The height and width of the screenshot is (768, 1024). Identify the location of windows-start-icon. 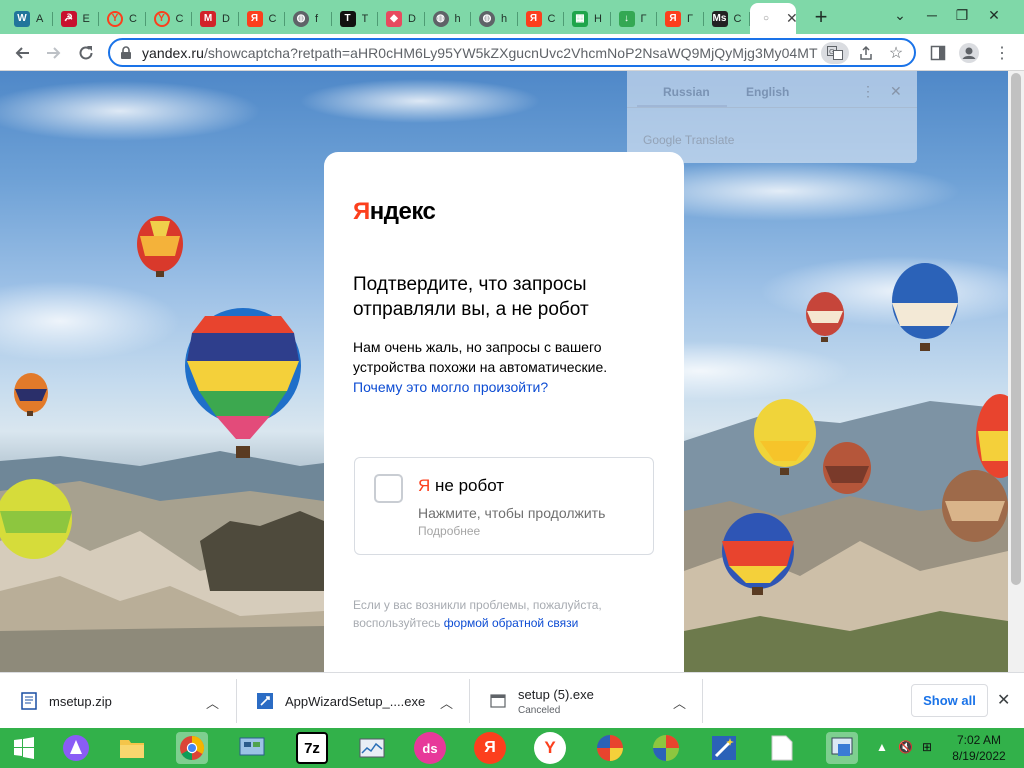
(24, 748).